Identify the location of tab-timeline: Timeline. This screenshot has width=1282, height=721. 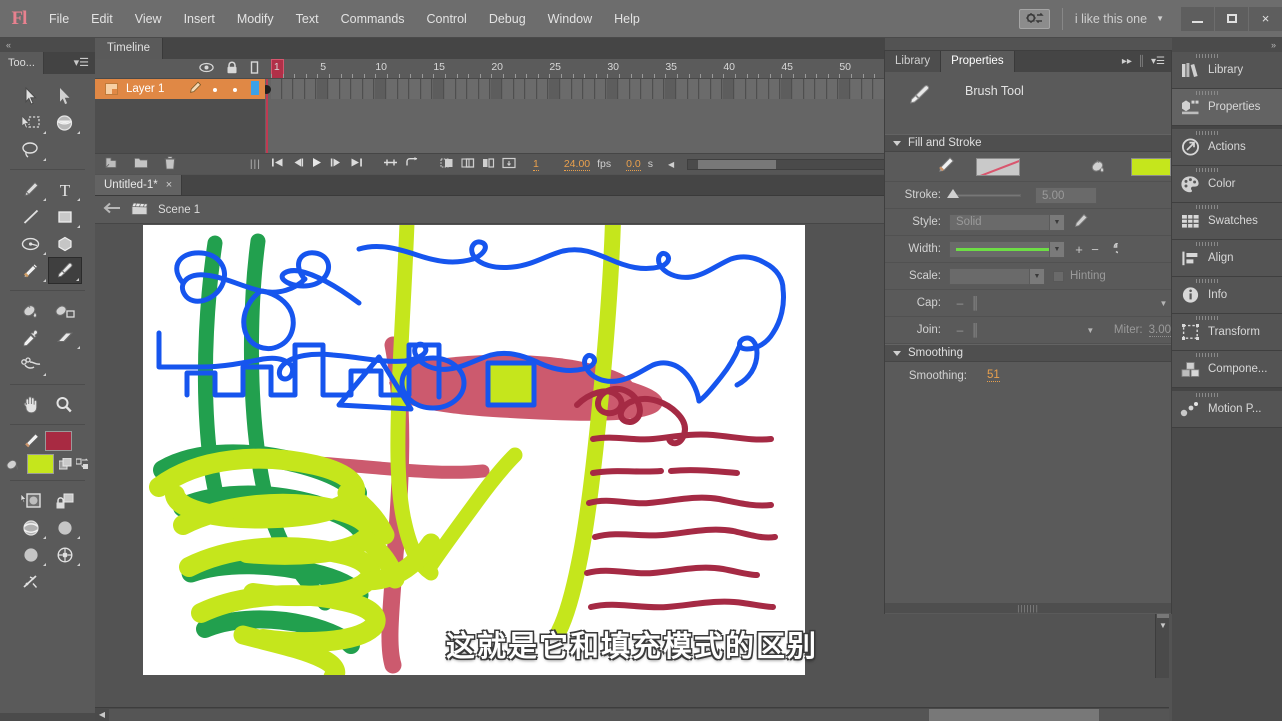
(129, 48).